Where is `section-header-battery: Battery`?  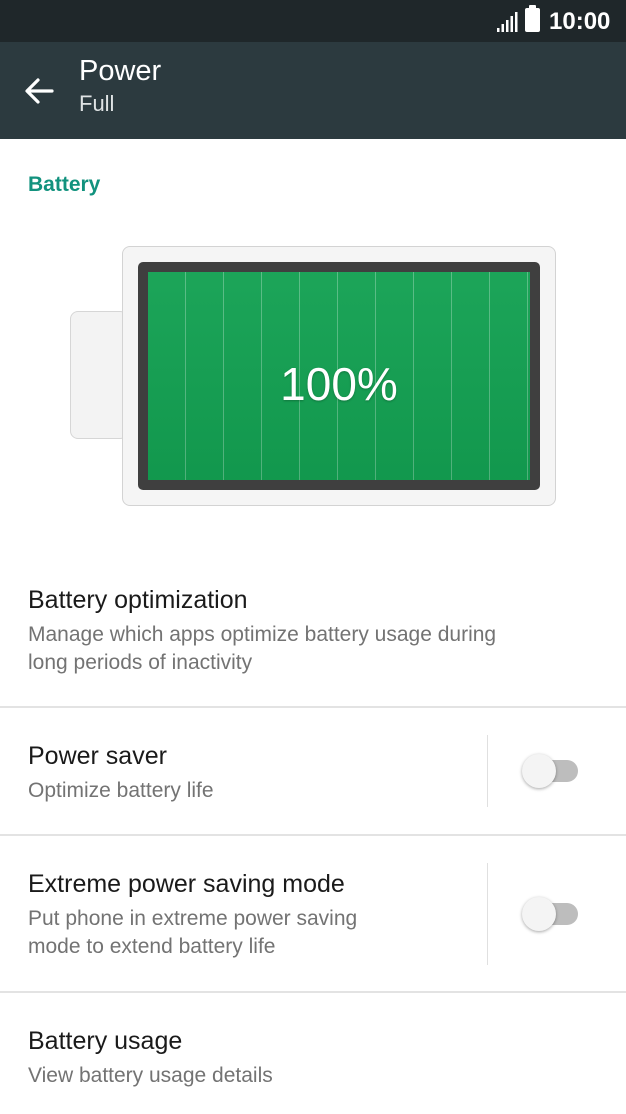 section-header-battery: Battery is located at coordinates (64, 184).